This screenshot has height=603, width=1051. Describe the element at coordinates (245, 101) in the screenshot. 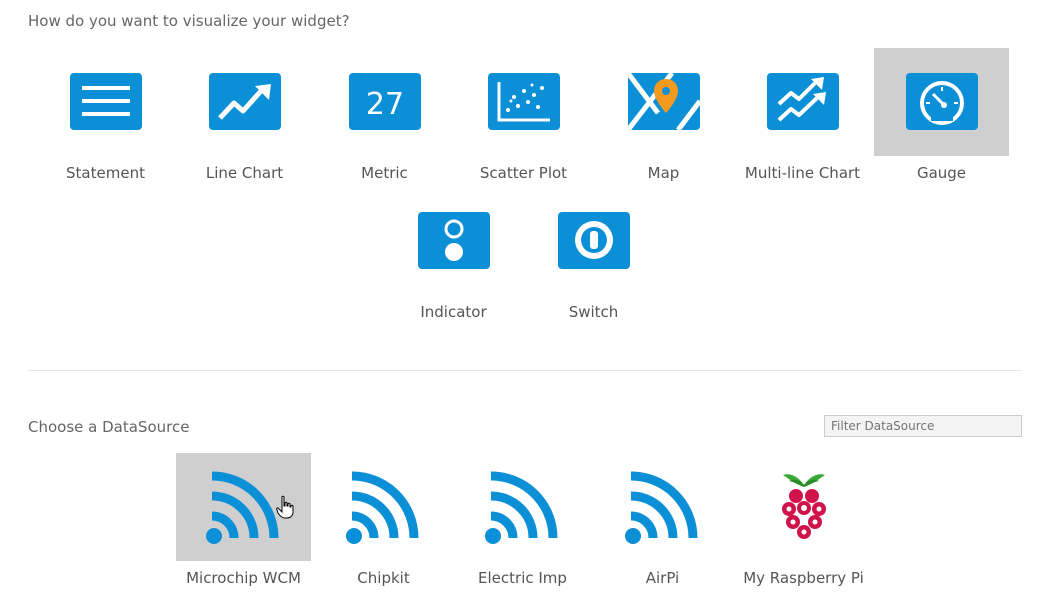

I see `line-chart-icon` at that location.